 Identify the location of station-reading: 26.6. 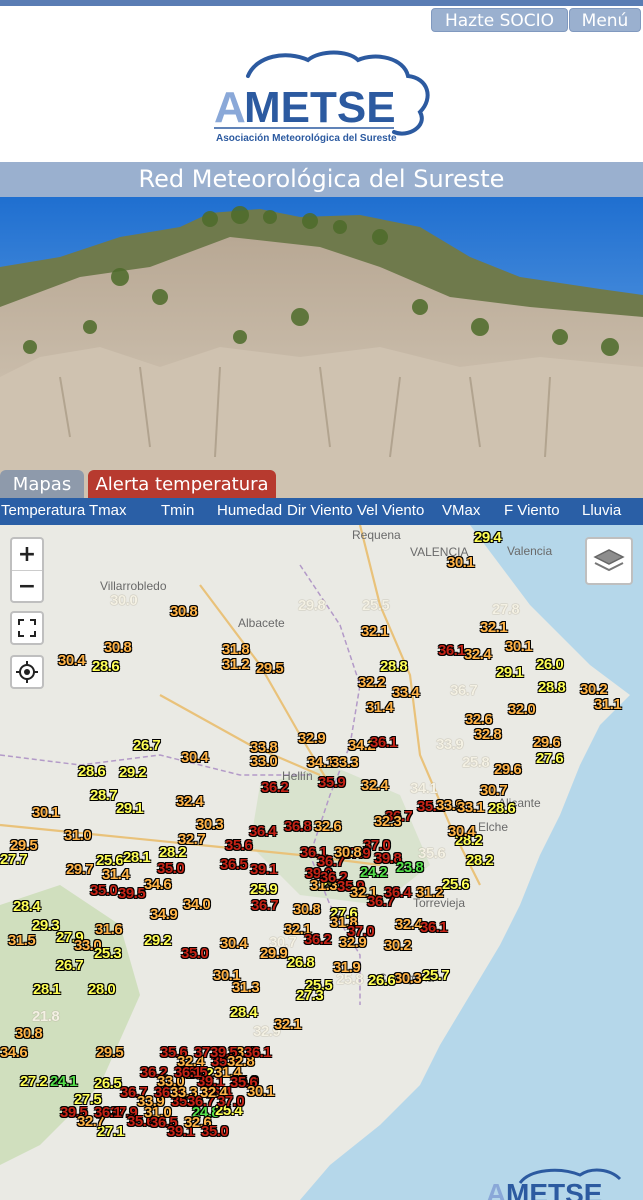
(382, 981).